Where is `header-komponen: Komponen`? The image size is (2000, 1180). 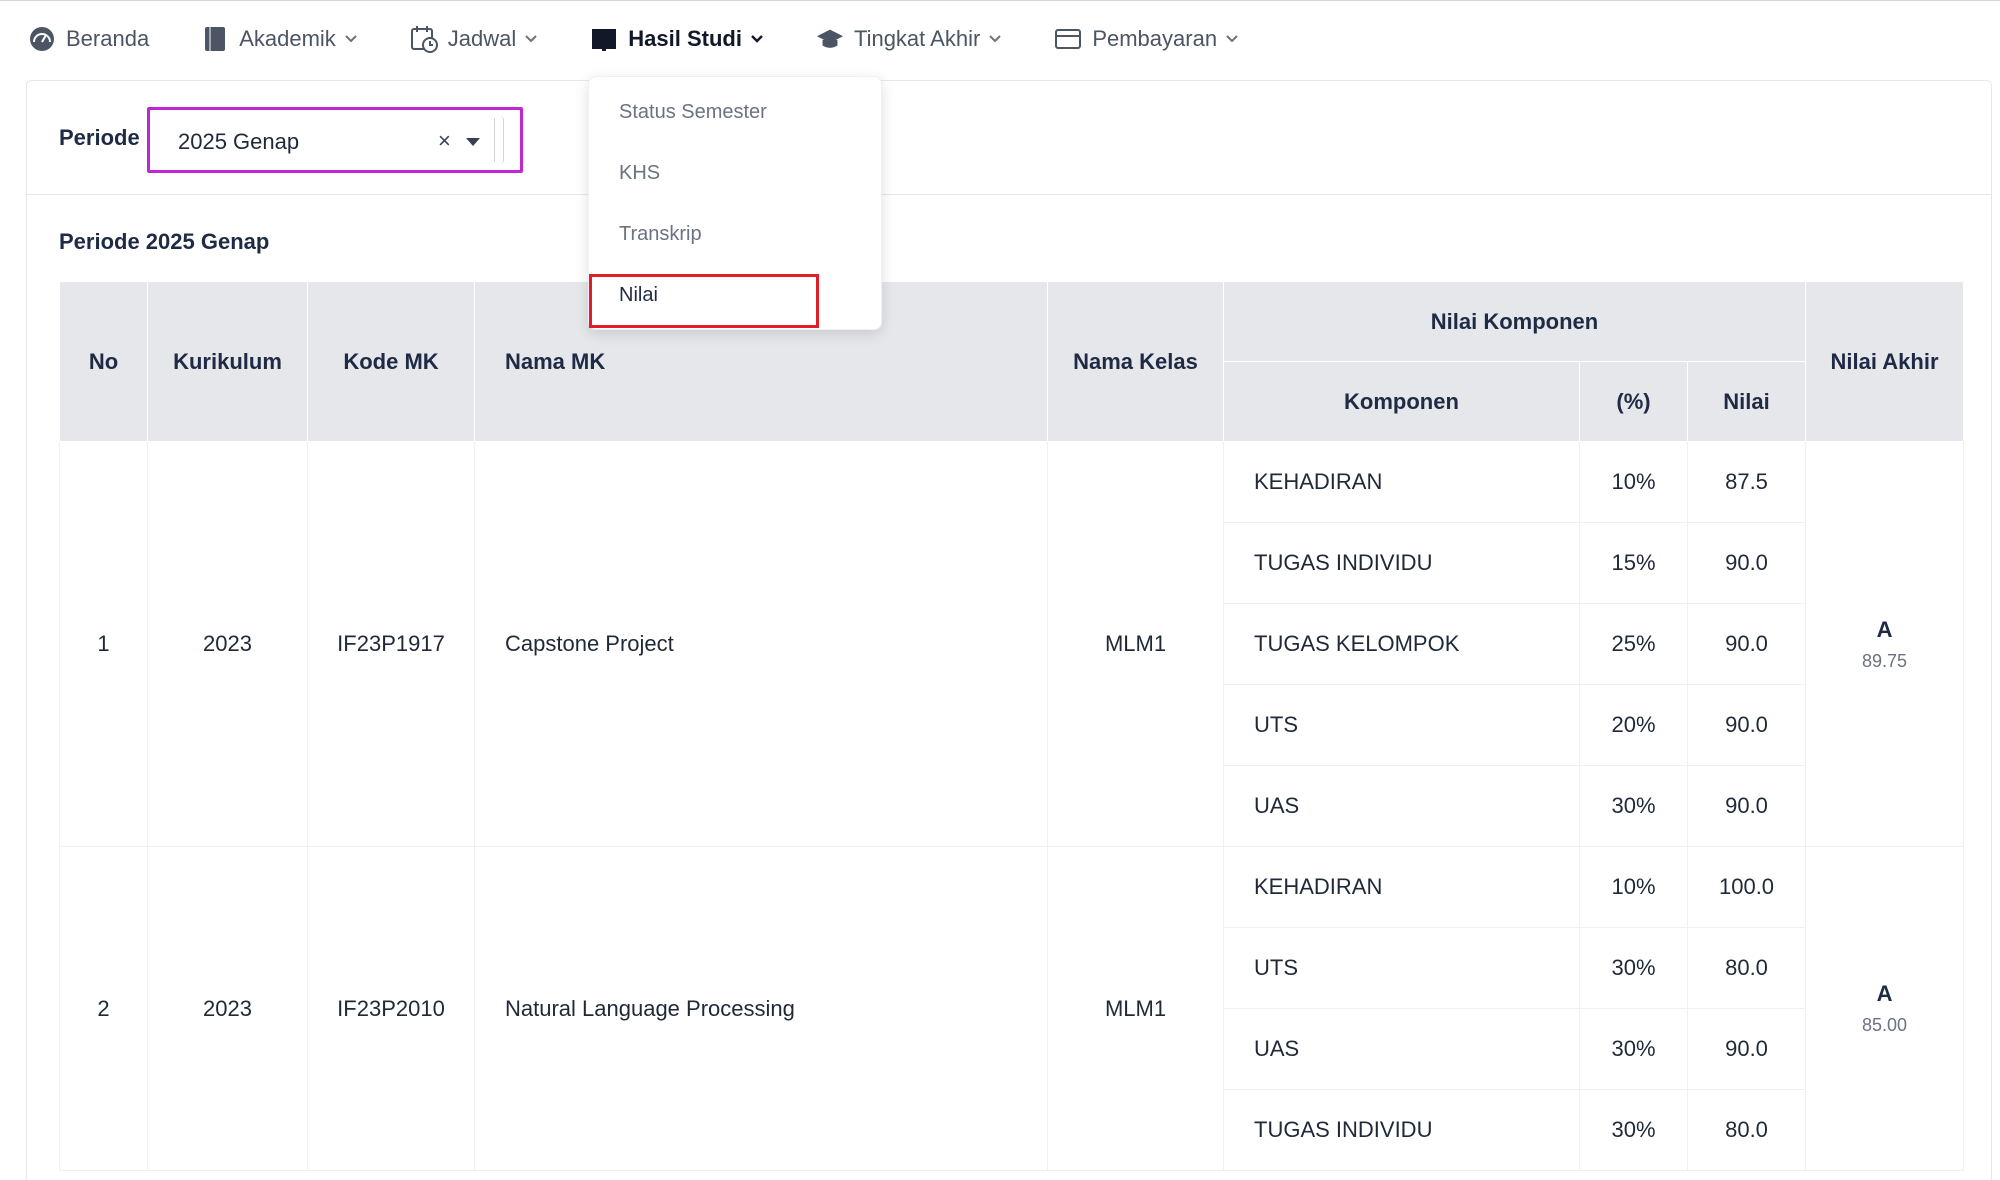
header-komponen: Komponen is located at coordinates (1401, 401).